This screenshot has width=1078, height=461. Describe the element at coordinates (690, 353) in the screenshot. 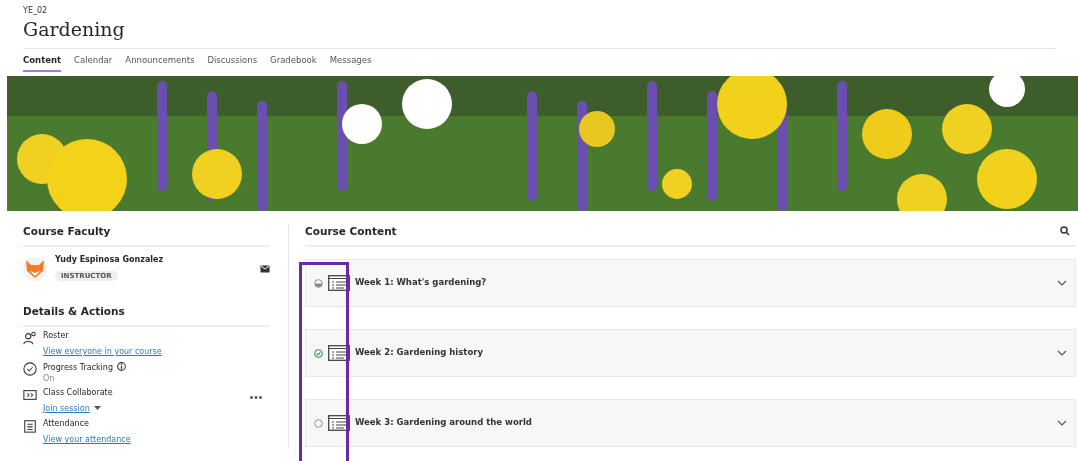

I see `content-module-card: Week 2: Gardening history` at that location.